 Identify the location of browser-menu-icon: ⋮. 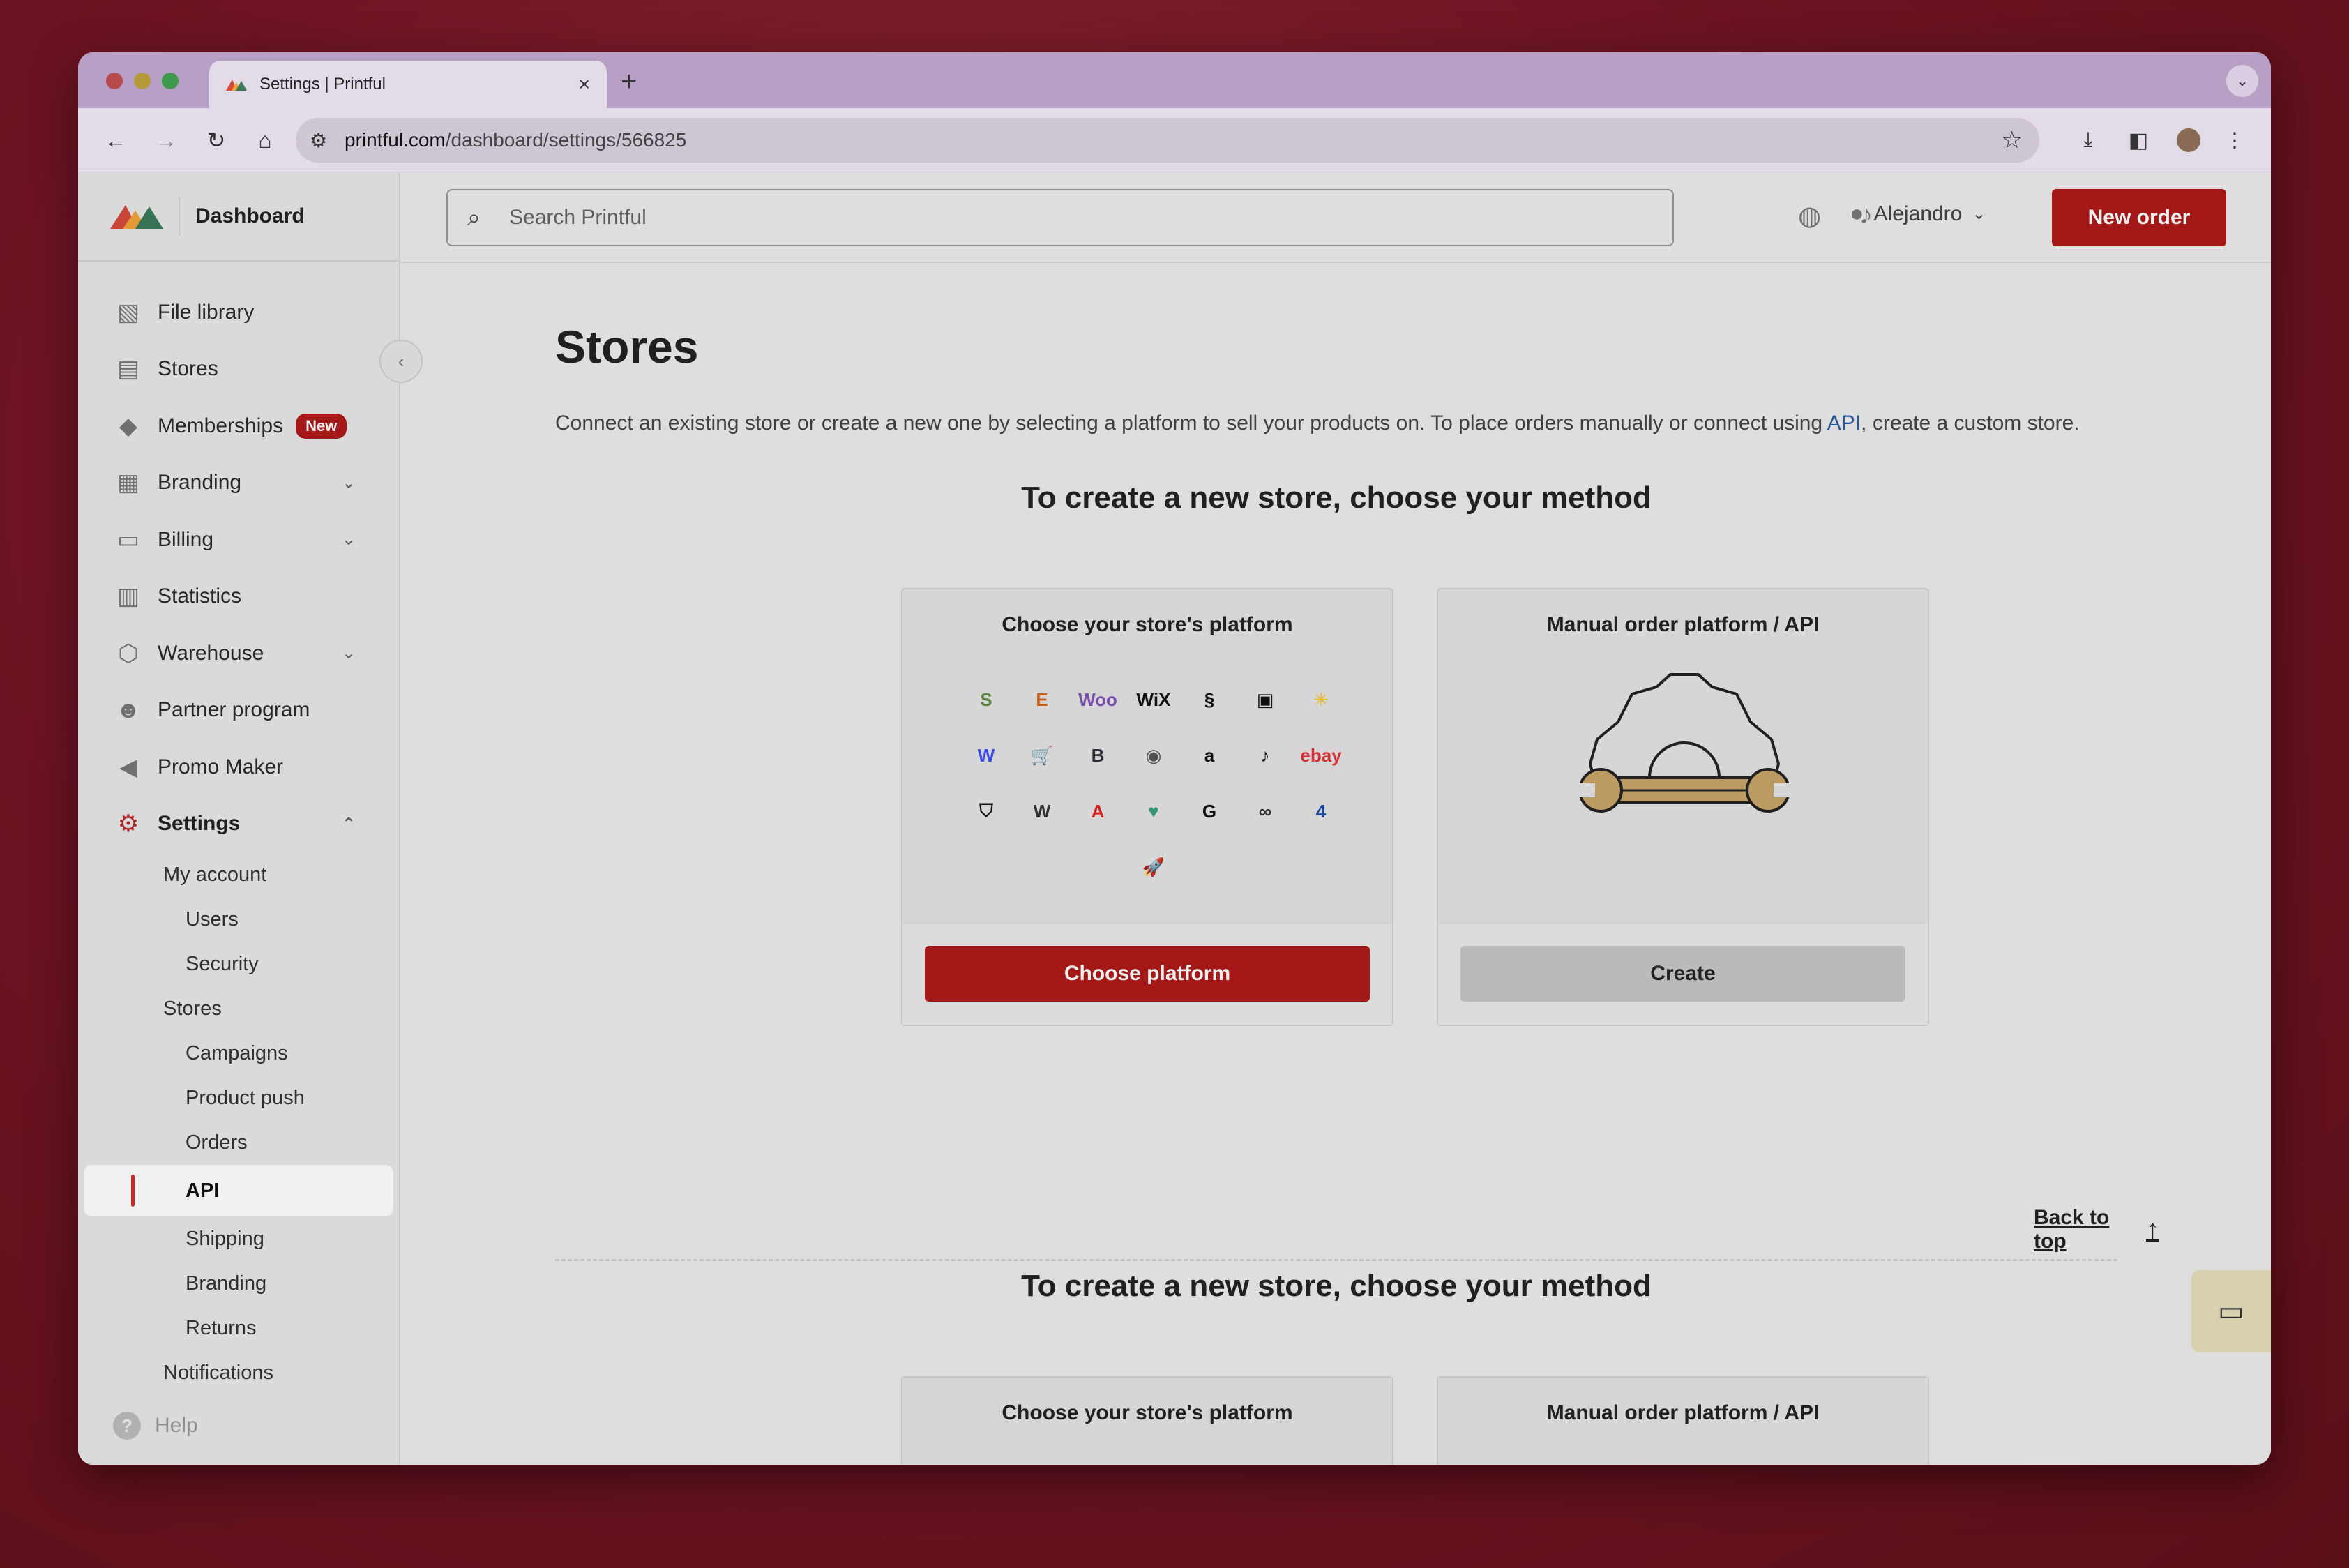
(2234, 140).